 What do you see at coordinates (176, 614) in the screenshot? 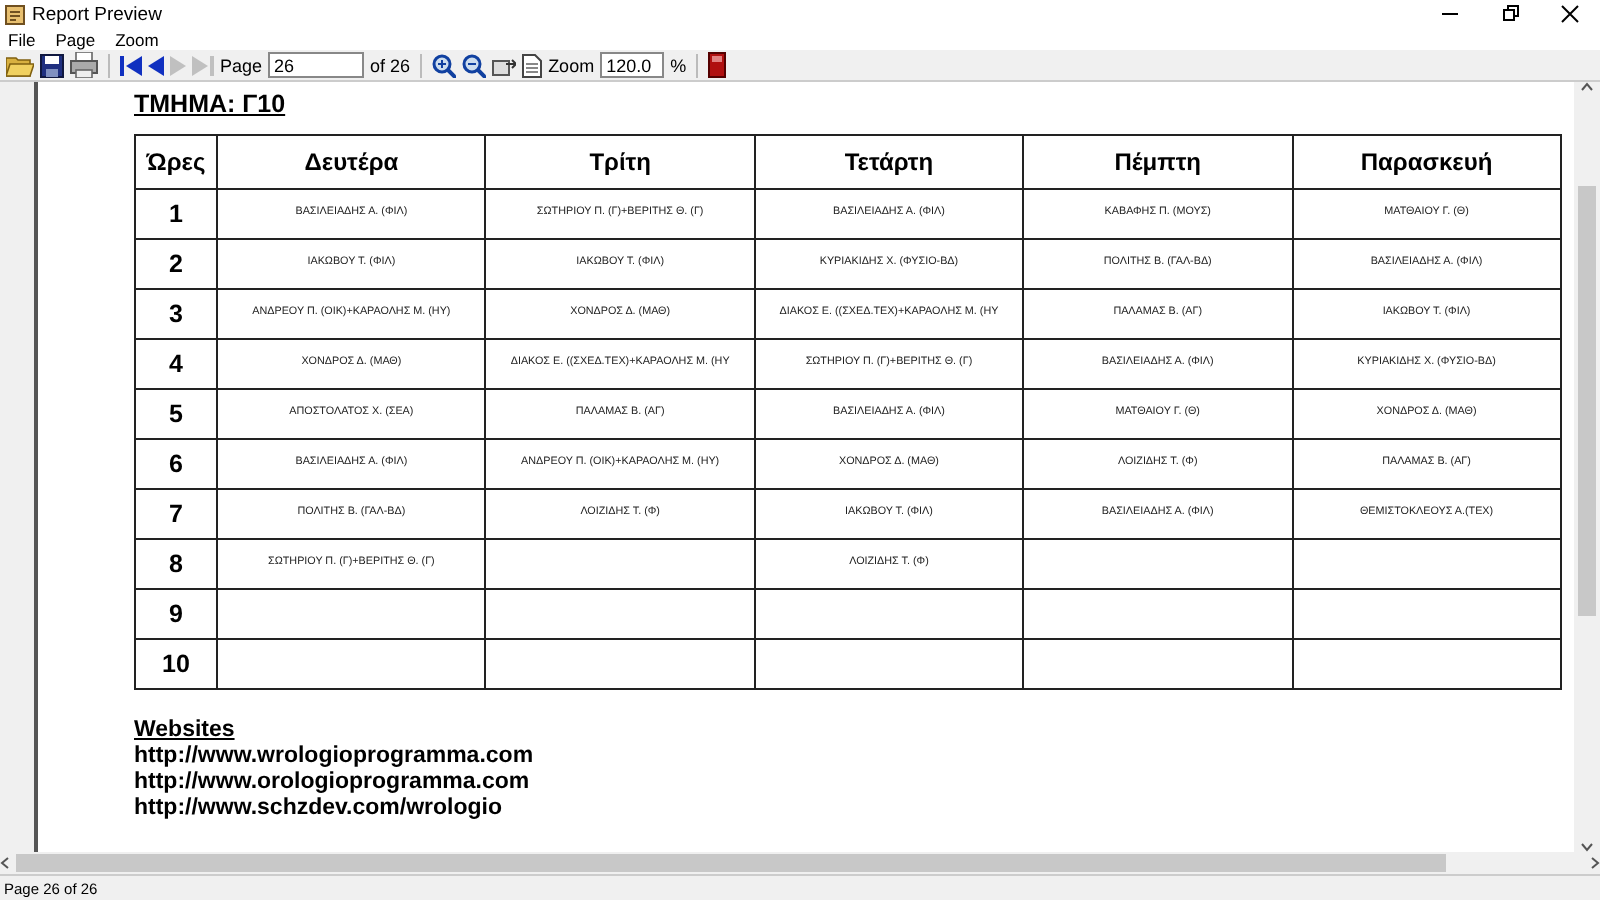
I see `hour-number: 9` at bounding box center [176, 614].